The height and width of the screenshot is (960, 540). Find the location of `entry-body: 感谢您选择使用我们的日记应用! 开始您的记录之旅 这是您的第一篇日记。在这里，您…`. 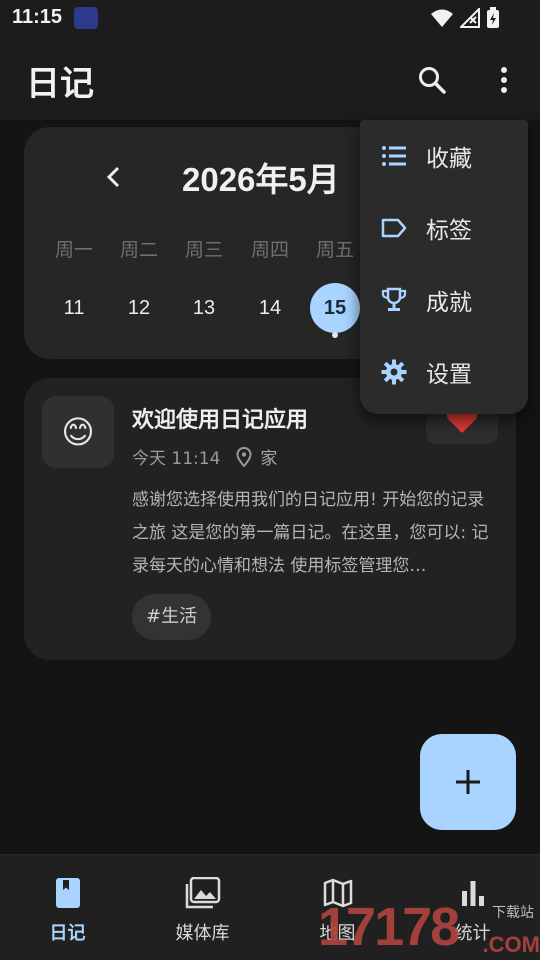

entry-body: 感谢您选择使用我们的日记应用! 开始您的记录之旅 这是您的第一篇日记。在这里，您… is located at coordinates (310, 533).